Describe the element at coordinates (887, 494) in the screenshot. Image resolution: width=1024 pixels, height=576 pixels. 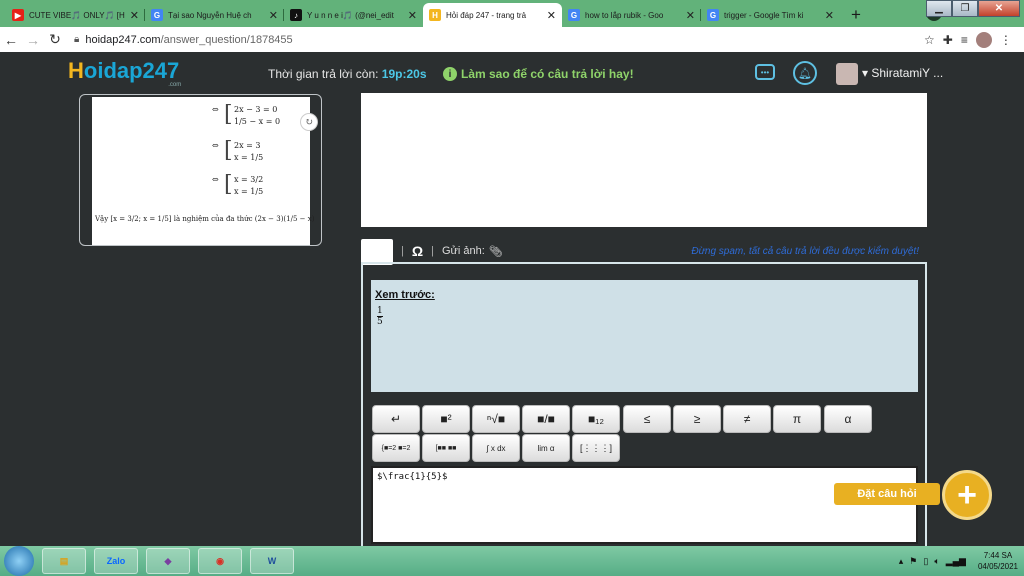
I see `ask-question-label: Đặt câu hỏi` at that location.